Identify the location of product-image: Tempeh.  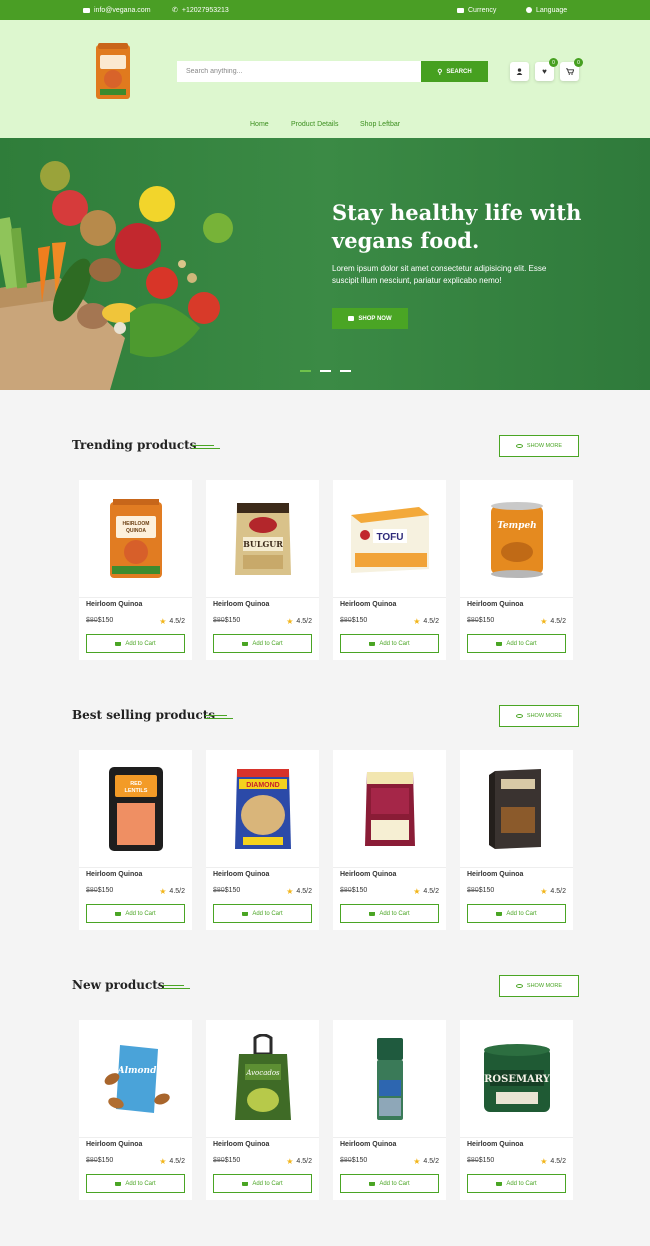
(516, 539).